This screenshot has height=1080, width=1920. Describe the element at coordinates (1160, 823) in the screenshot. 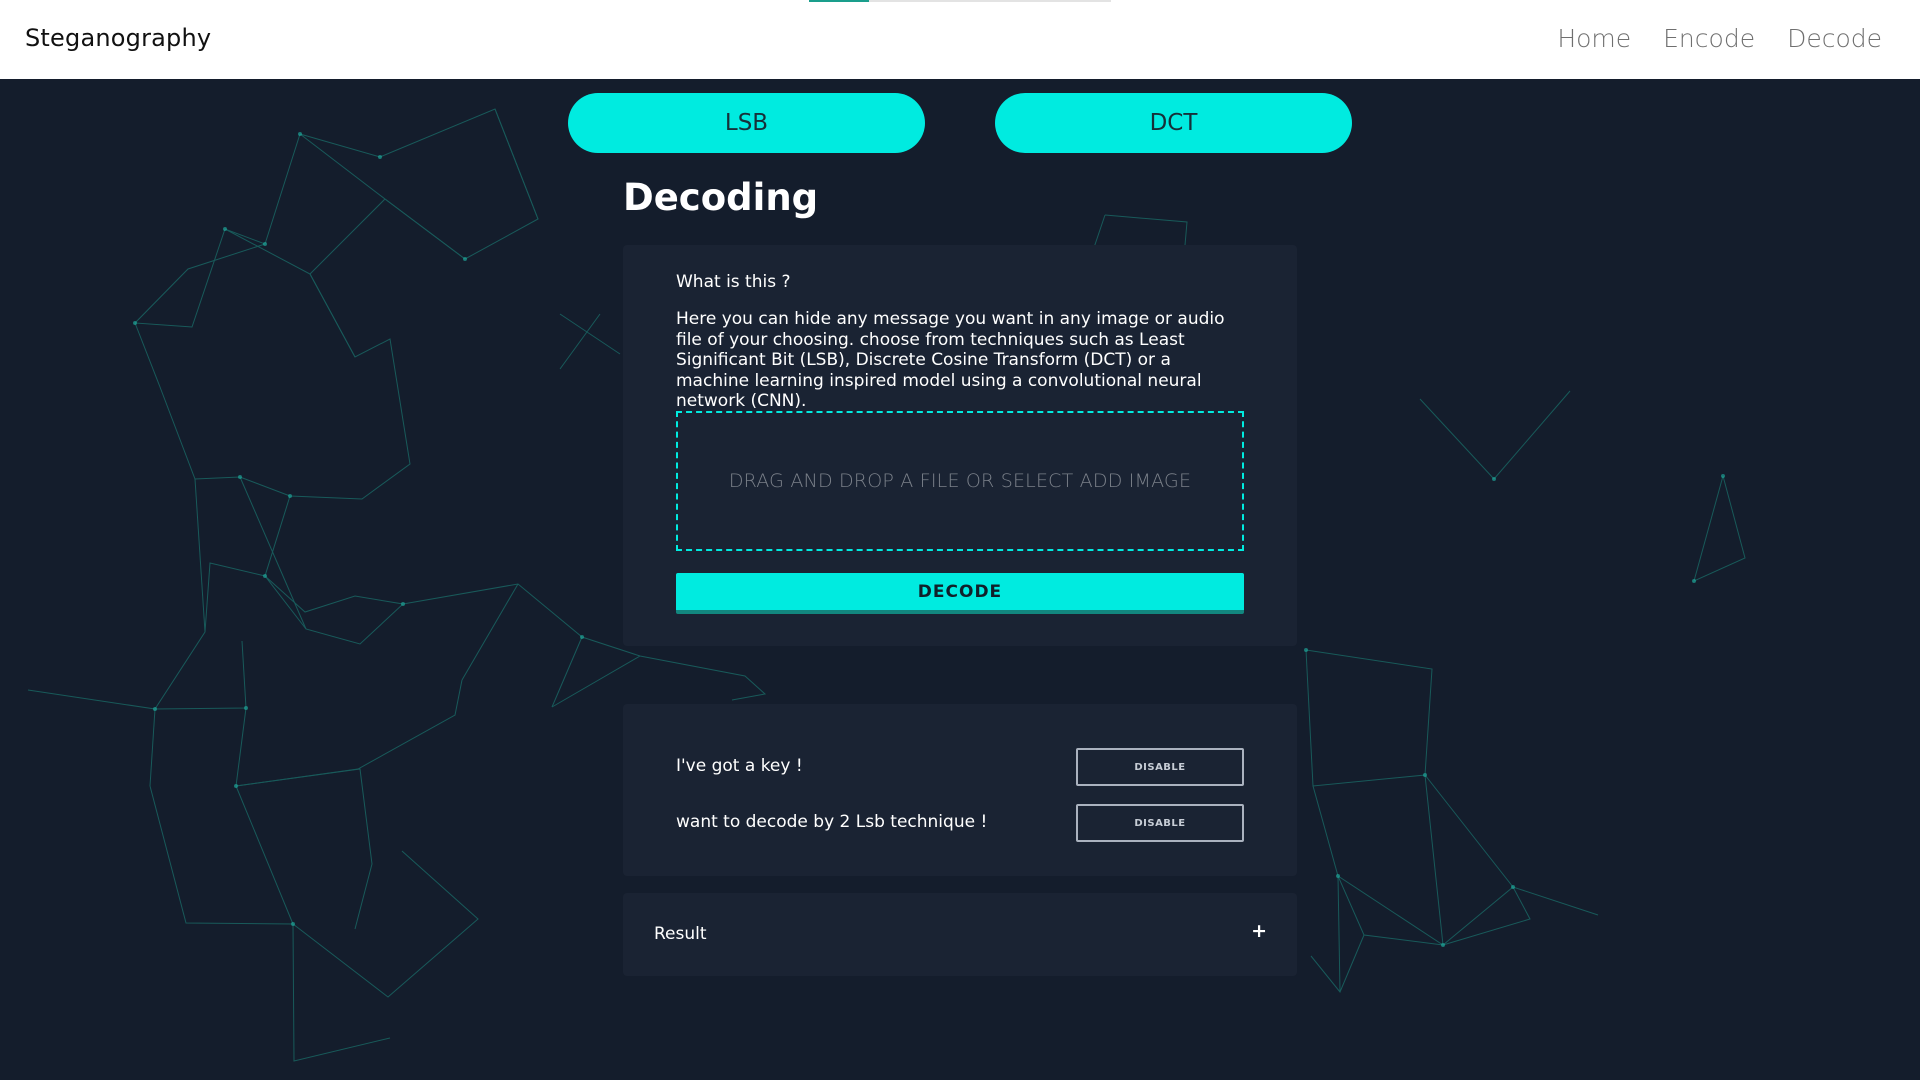

I see `2lsb-disable-button: DISABLE` at that location.